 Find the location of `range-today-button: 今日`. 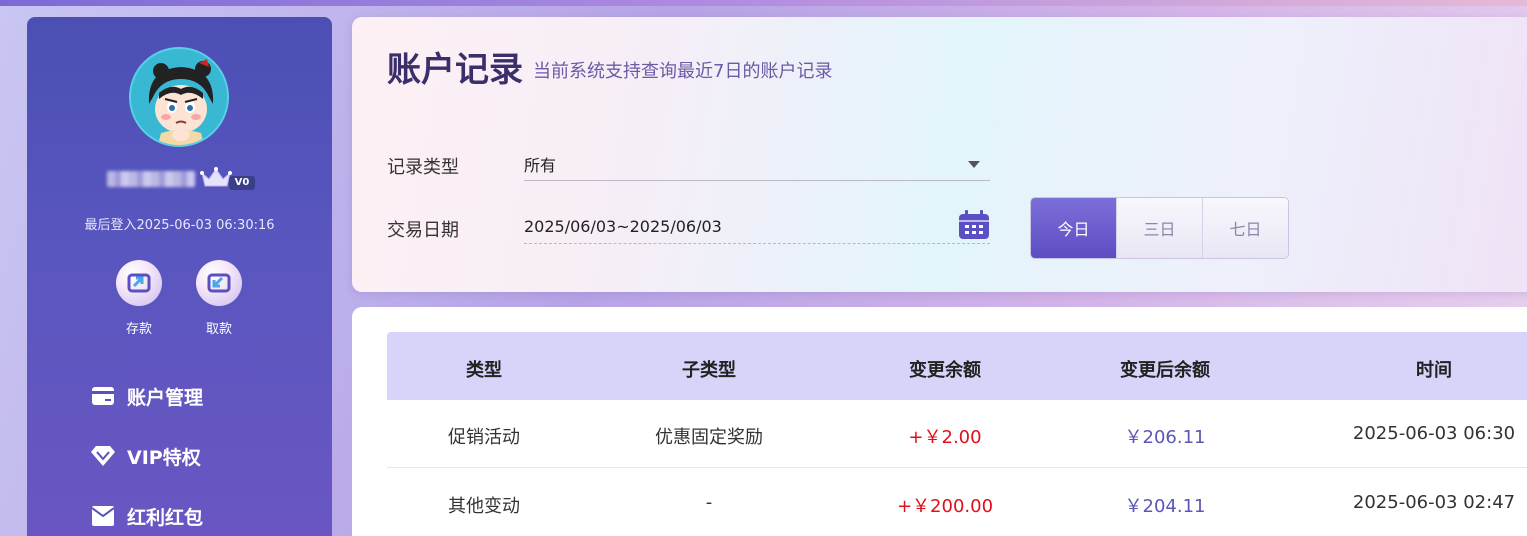

range-today-button: 今日 is located at coordinates (1074, 228).